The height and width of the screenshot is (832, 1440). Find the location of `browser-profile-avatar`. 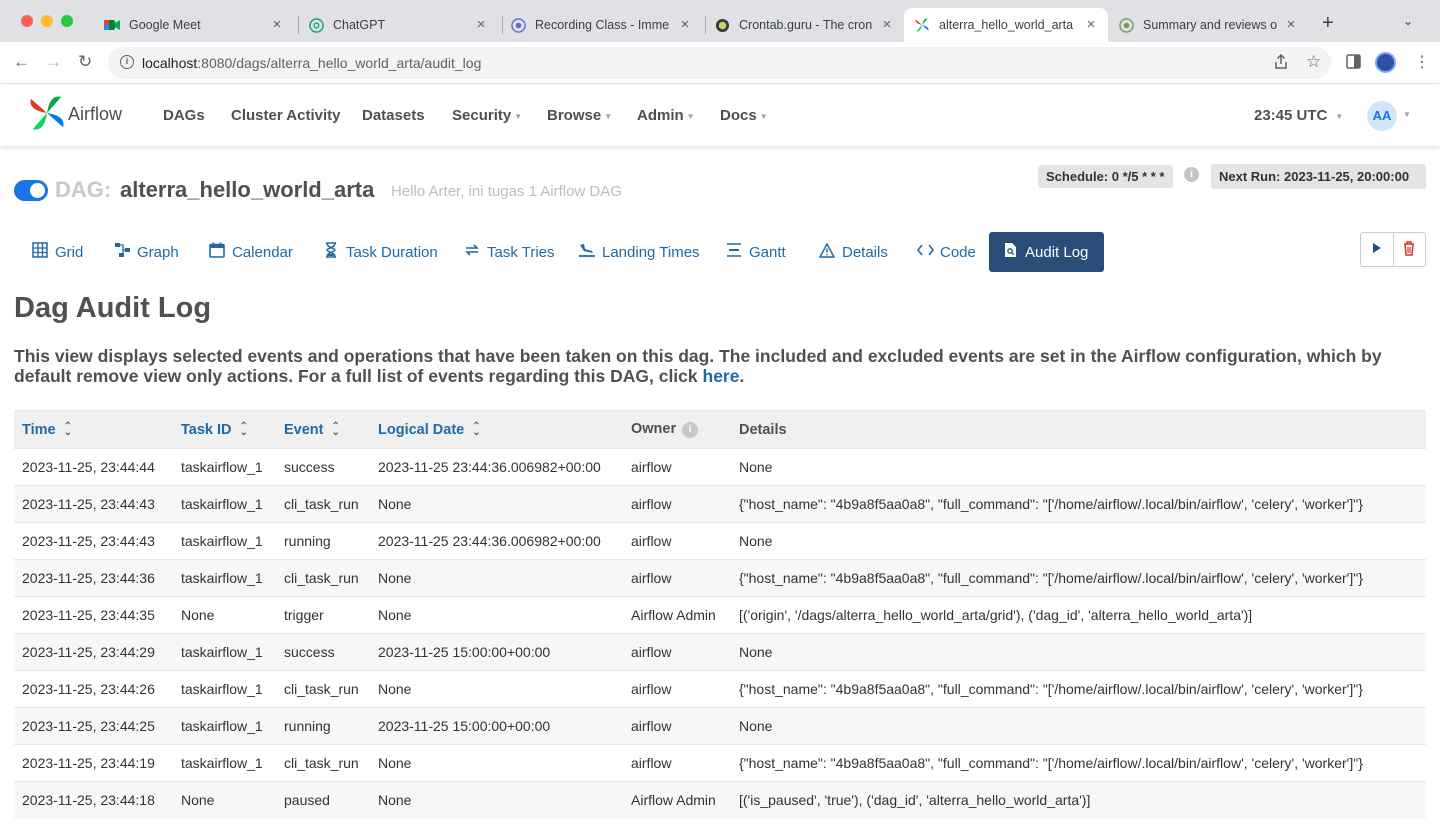

browser-profile-avatar is located at coordinates (1385, 62).